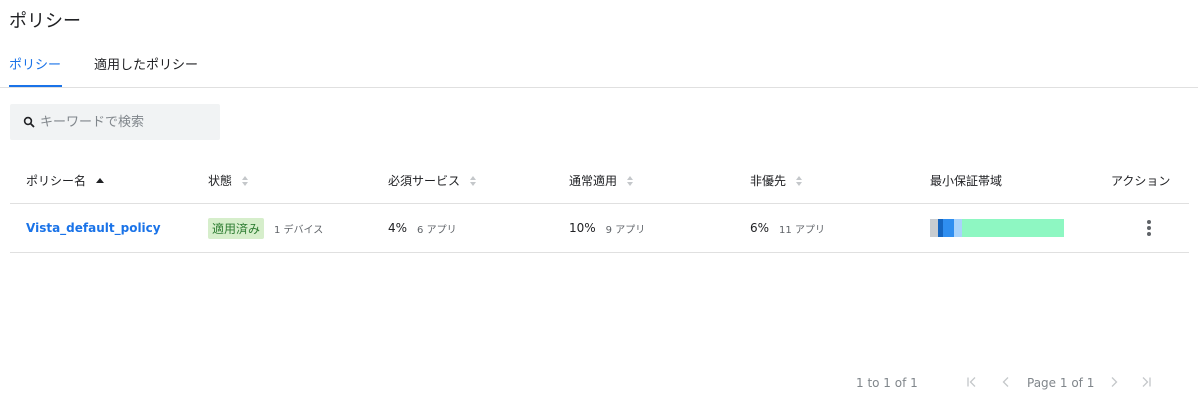 The height and width of the screenshot is (401, 1198). Describe the element at coordinates (887, 383) in the screenshot. I see `pagination-range: 1 to 1 of 1` at that location.